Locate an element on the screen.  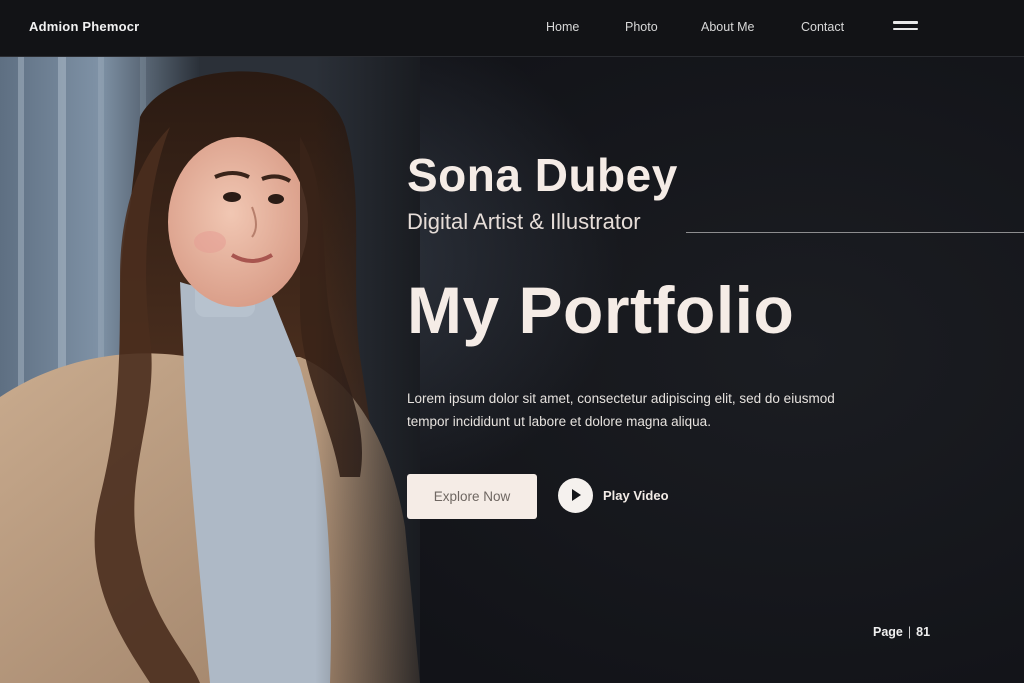
page-indicator: Page | 81 is located at coordinates (901, 632).